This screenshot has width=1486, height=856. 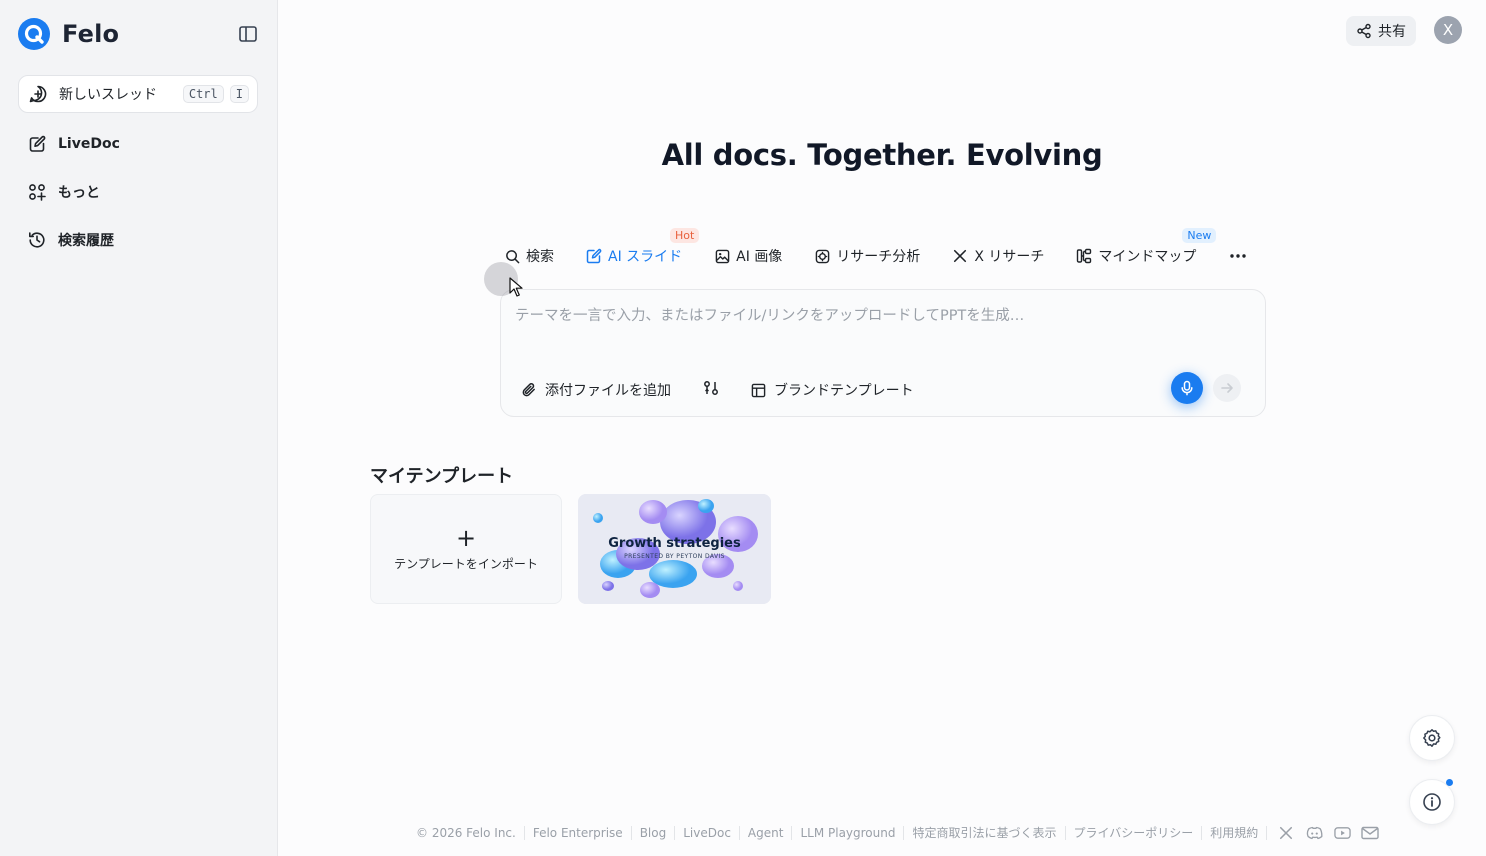 What do you see at coordinates (1364, 31) in the screenshot?
I see `share-icon` at bounding box center [1364, 31].